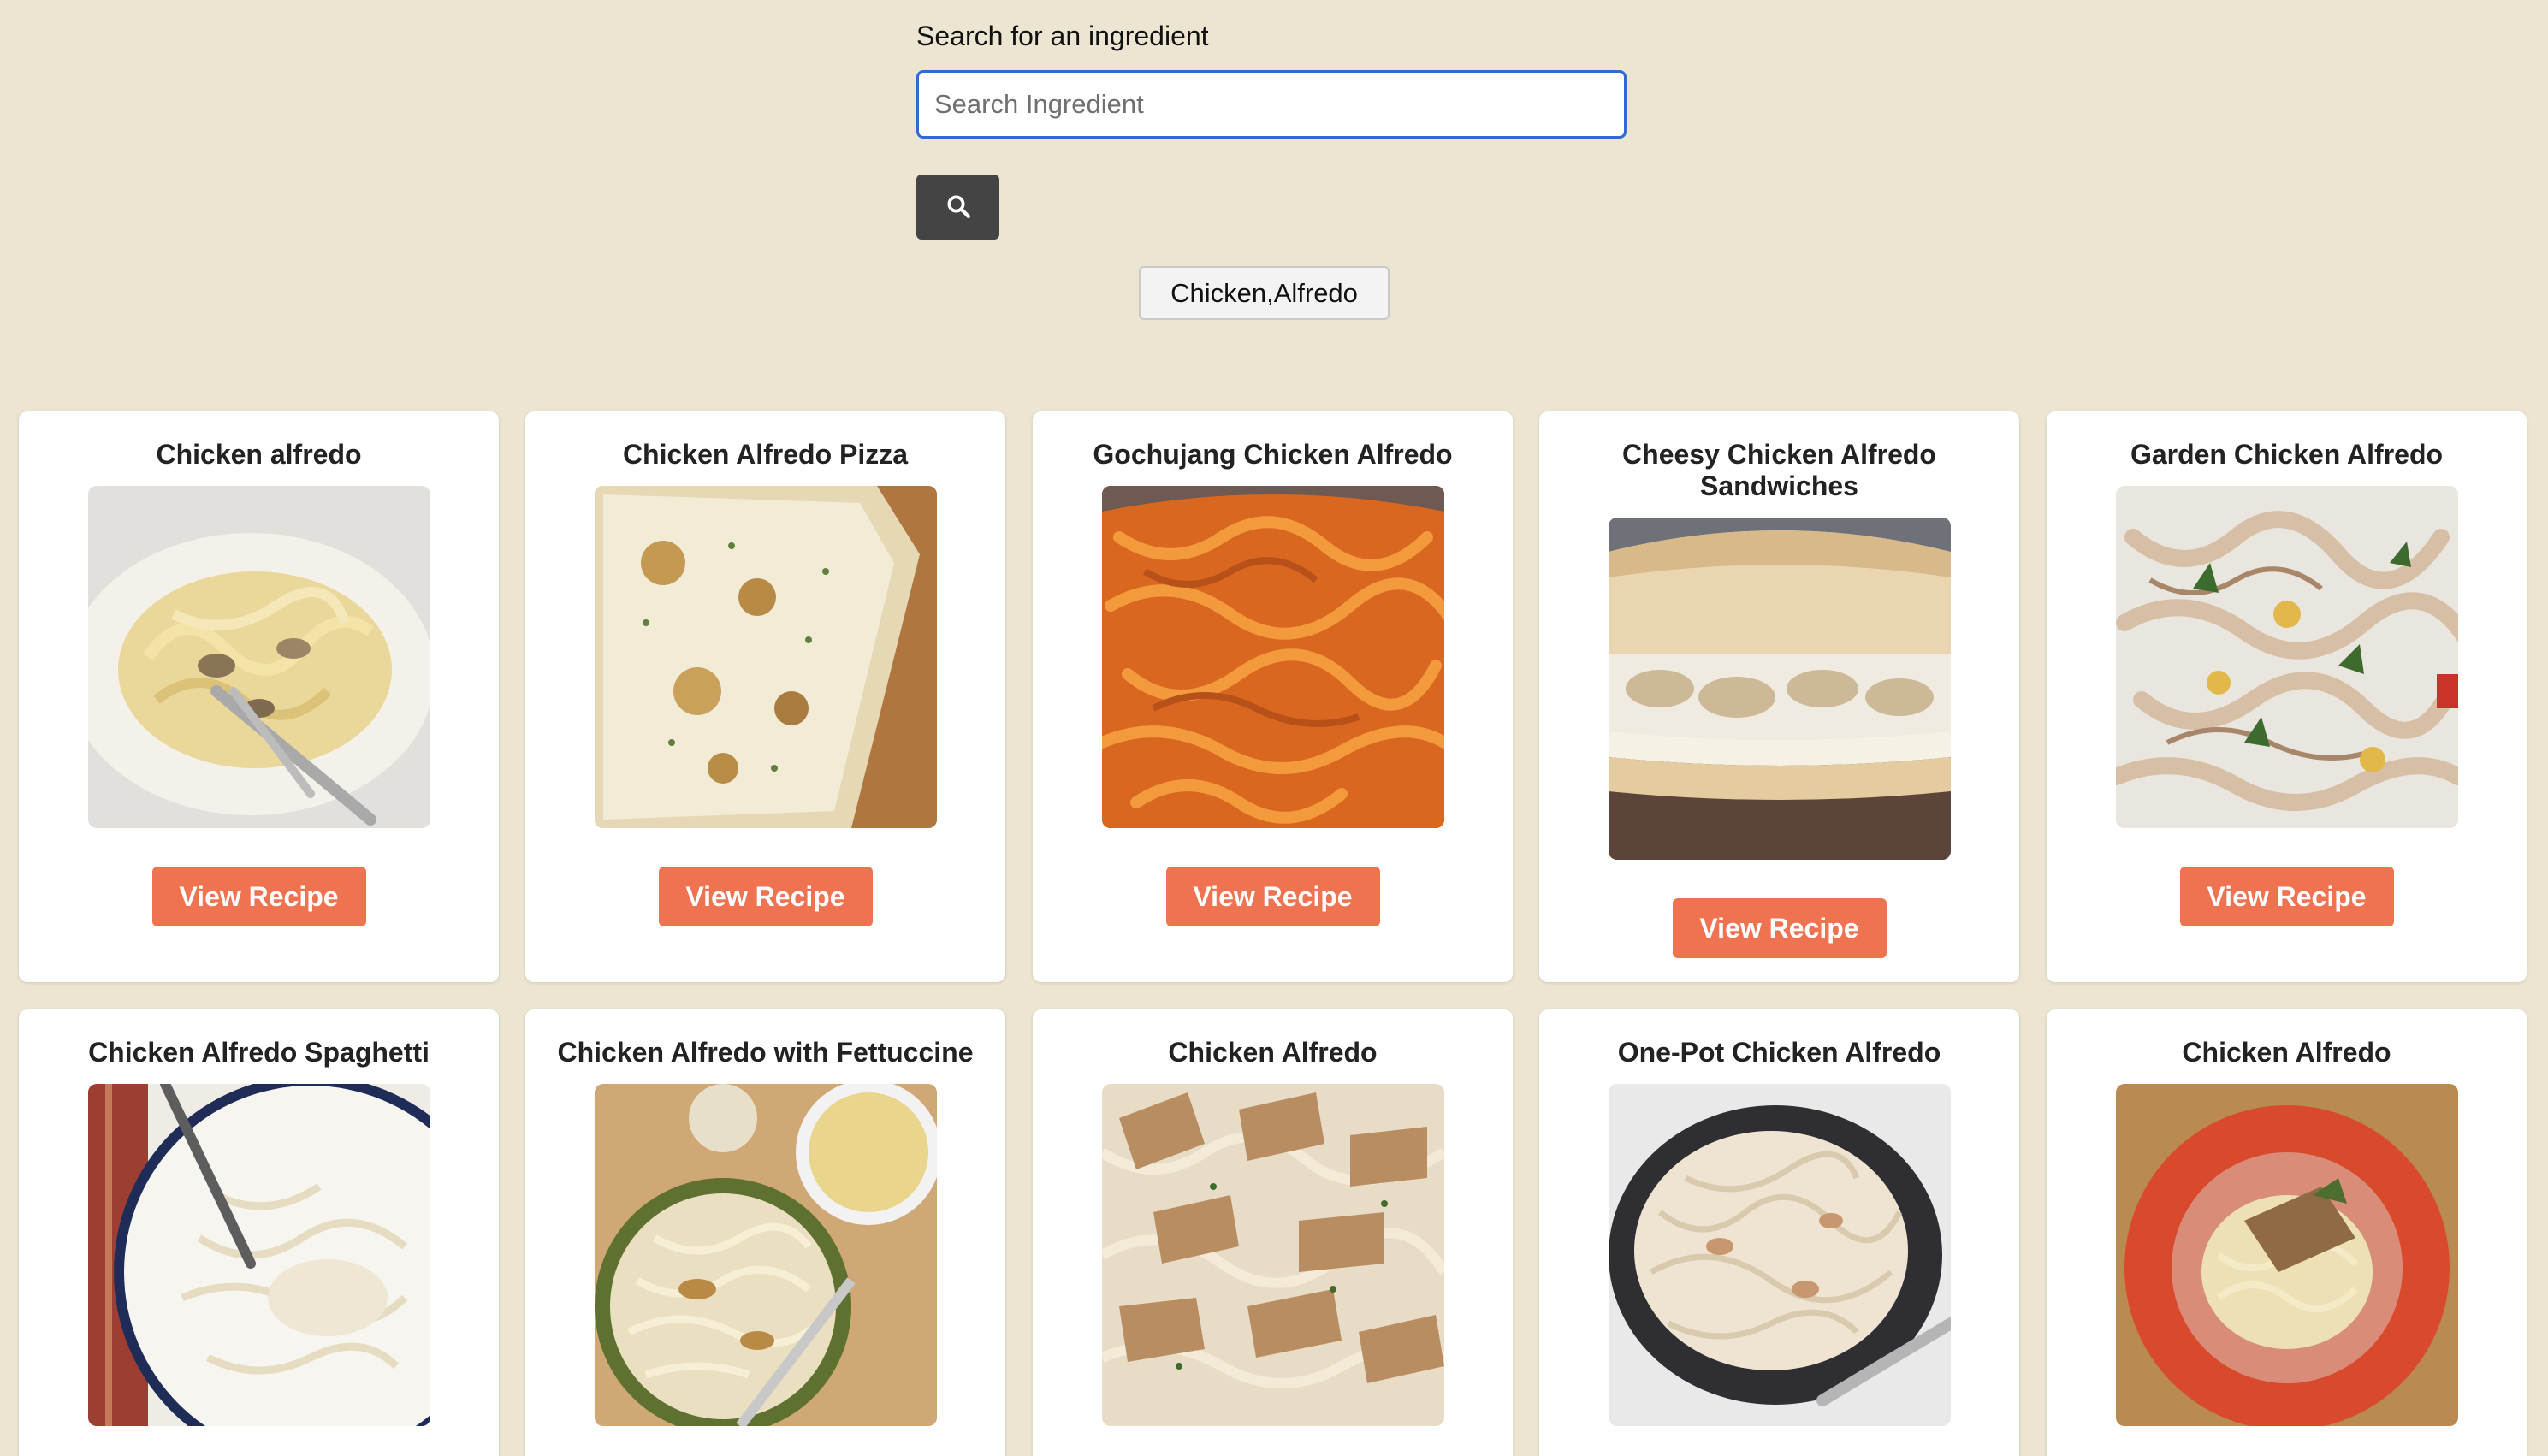 This screenshot has width=2548, height=1456. What do you see at coordinates (765, 1052) in the screenshot?
I see `recipe-title: Chicken Alfredo with Fettuccine` at bounding box center [765, 1052].